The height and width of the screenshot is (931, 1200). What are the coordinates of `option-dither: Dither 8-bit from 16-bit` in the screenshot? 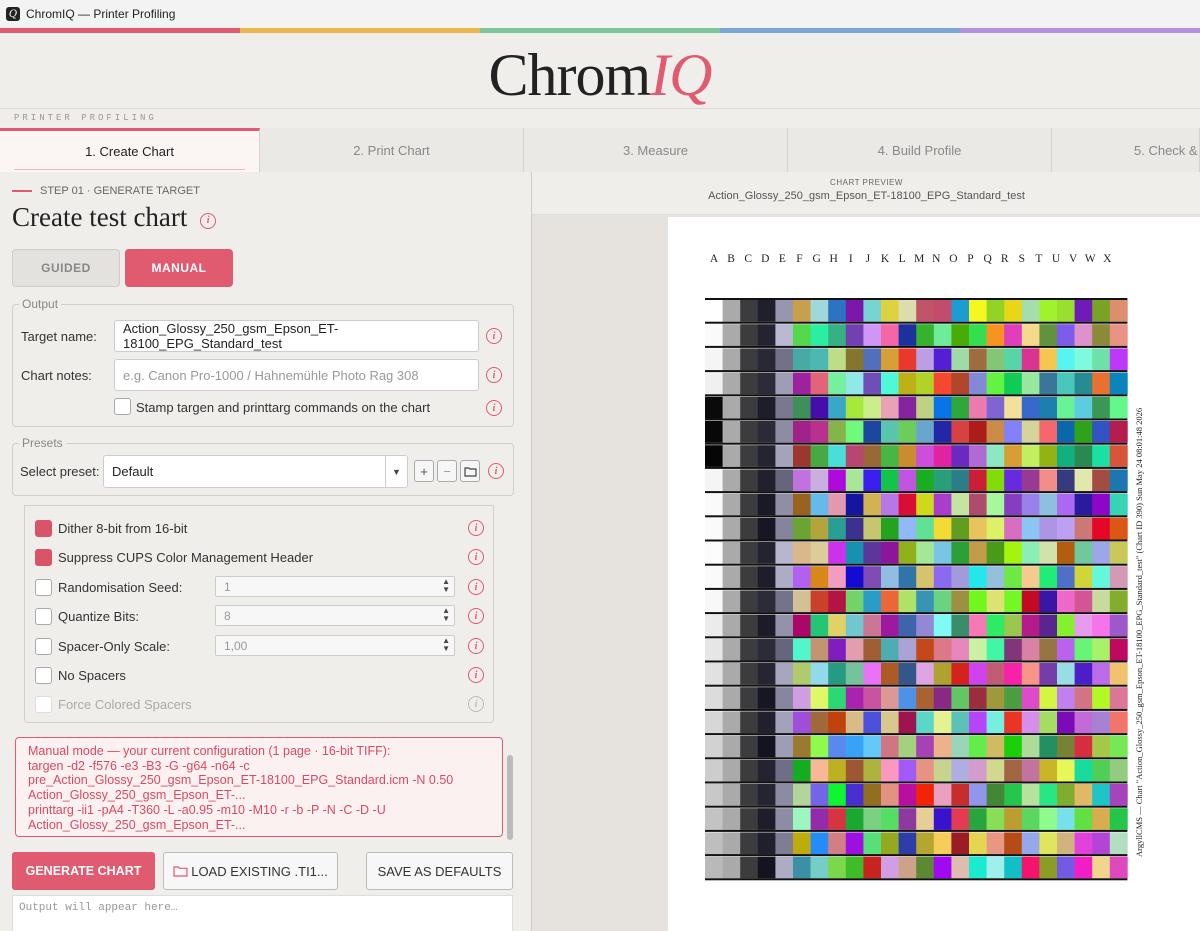 It's located at (111, 528).